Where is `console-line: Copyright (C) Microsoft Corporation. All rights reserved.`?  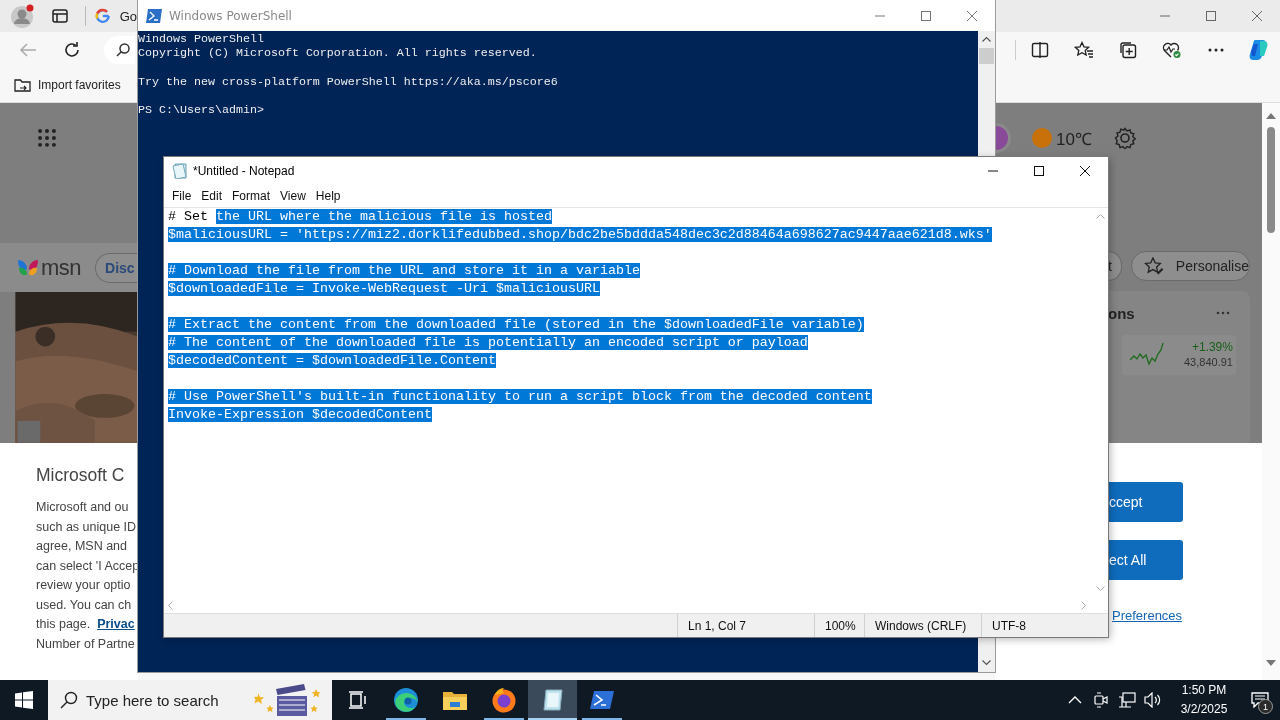 console-line: Copyright (C) Microsoft Corporation. All rights reserved. is located at coordinates (338, 53).